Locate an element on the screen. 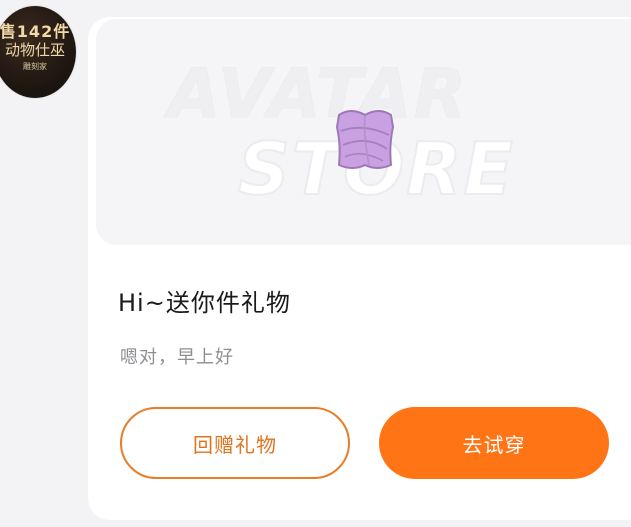  avatar-badge-small: 雕刻家 is located at coordinates (35, 66).